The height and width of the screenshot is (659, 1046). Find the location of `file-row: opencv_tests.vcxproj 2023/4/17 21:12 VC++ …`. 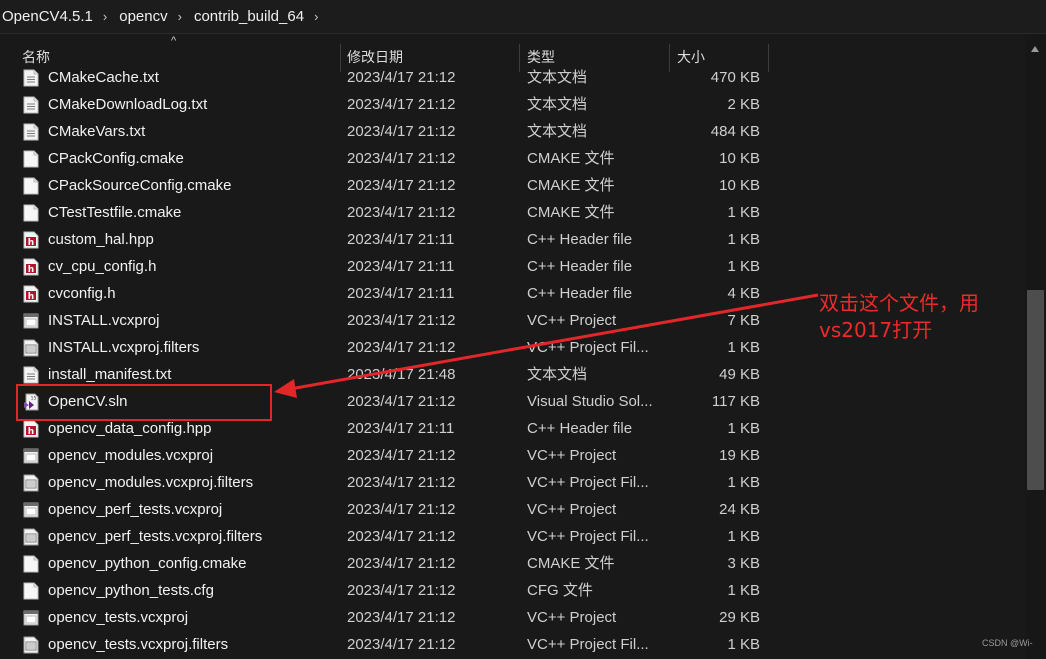

file-row: opencv_tests.vcxproj 2023/4/17 21:12 VC++ … is located at coordinates (512, 617).